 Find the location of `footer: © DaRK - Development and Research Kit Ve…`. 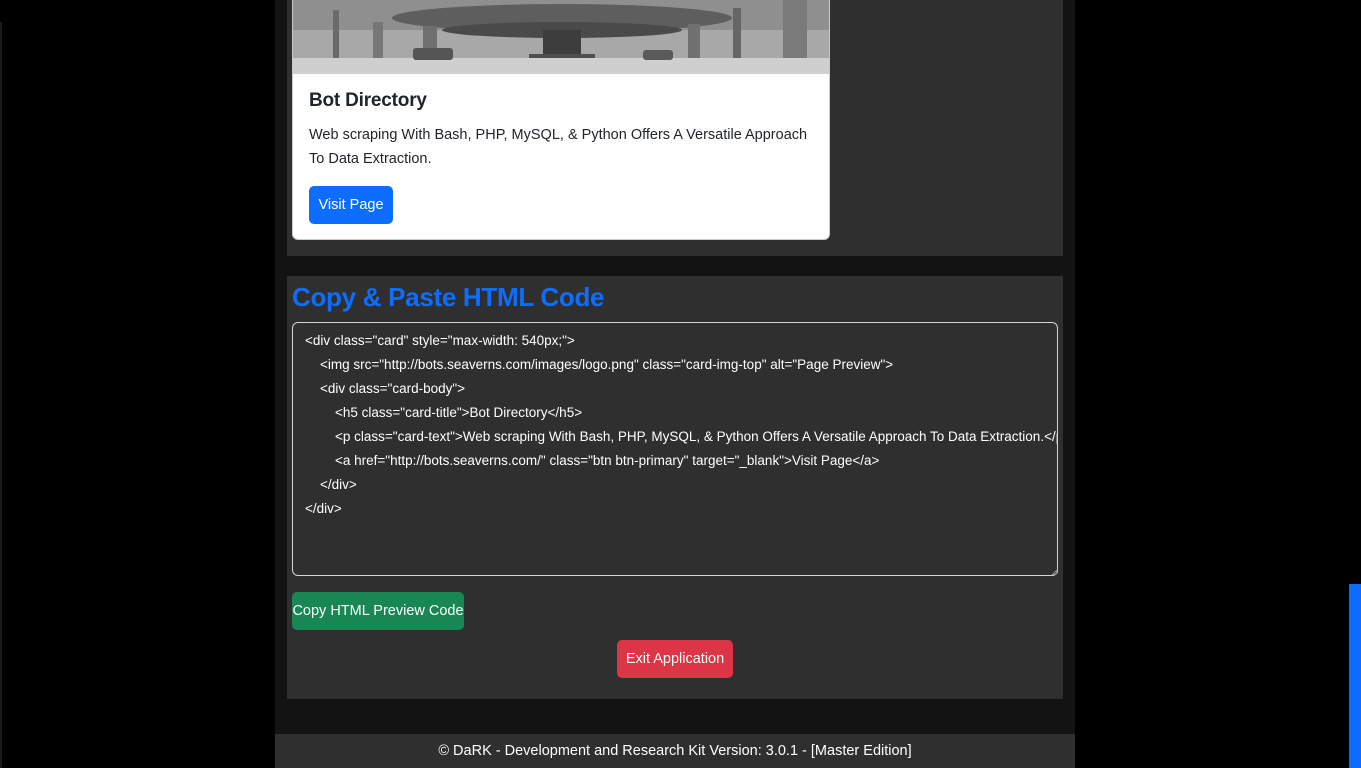

footer: © DaRK - Development and Research Kit Ve… is located at coordinates (675, 751).